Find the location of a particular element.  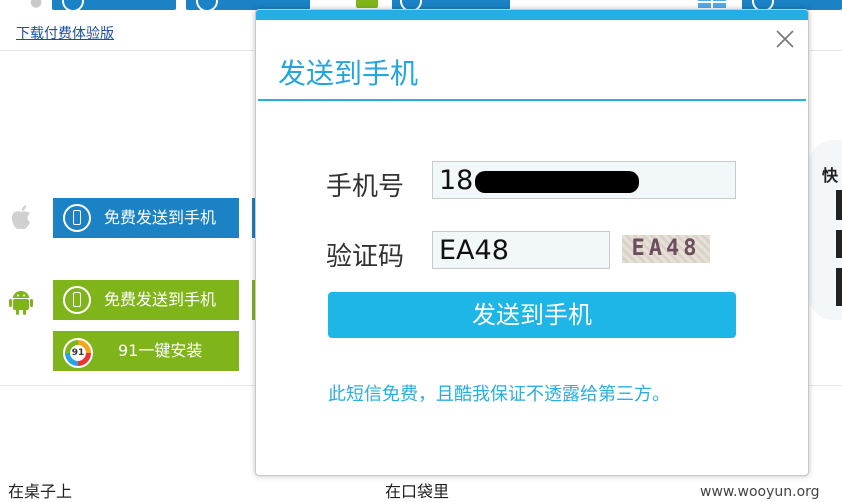

apple-icon: ● is located at coordinates (36, 5).